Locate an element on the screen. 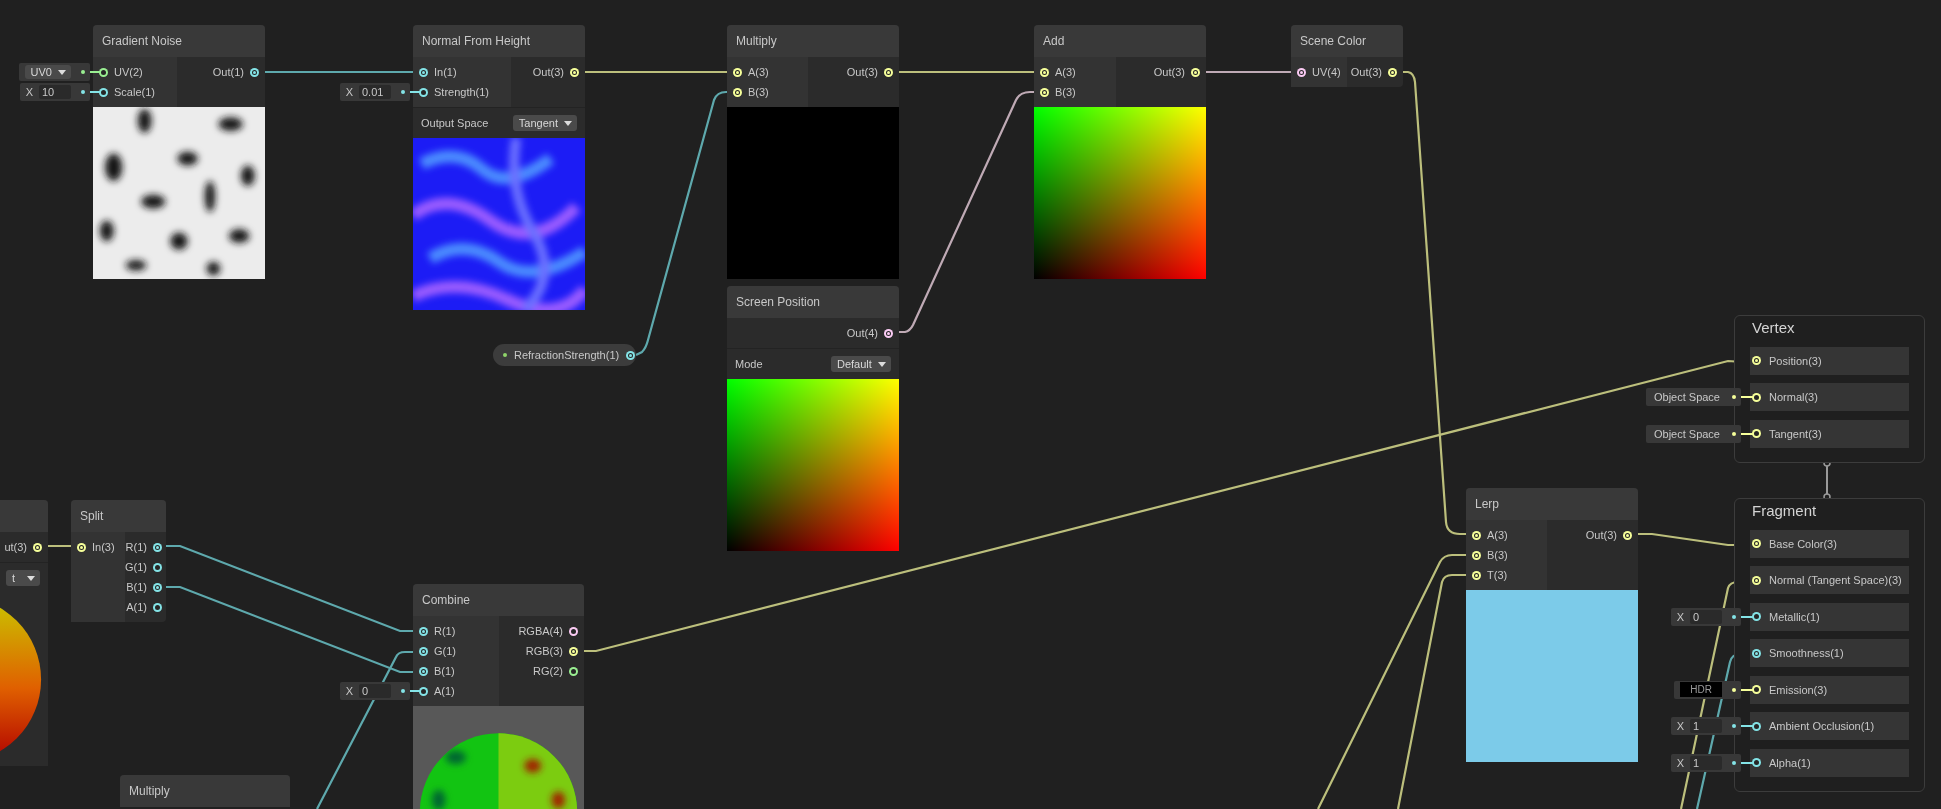 Image resolution: width=1941 pixels, height=809 pixels. color-swatch: HDR is located at coordinates (1701, 689).